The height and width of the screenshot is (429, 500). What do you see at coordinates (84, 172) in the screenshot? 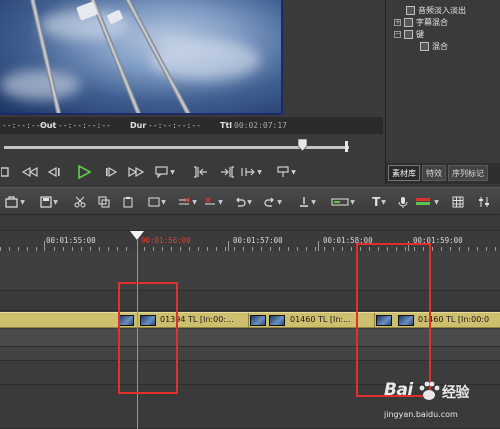
I see `play-button` at bounding box center [84, 172].